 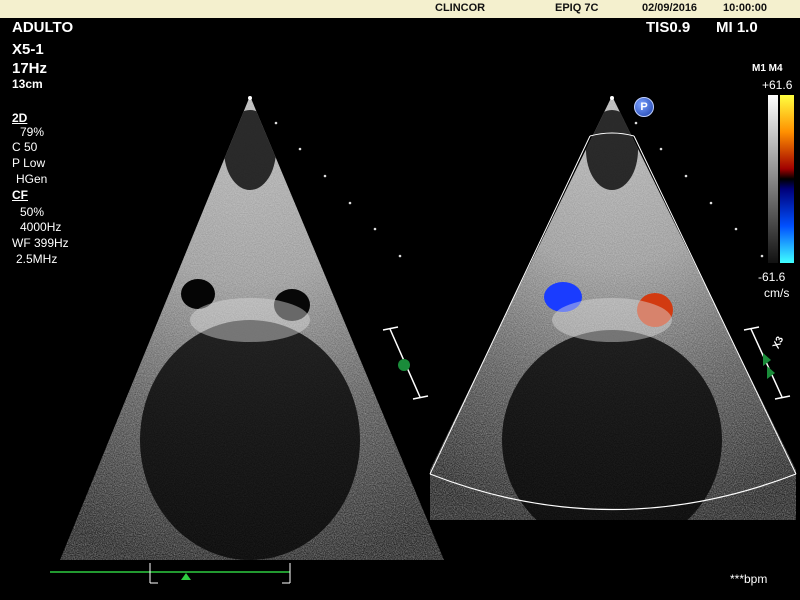 I want to click on frequency-2d: HGen, so click(x=32, y=179).